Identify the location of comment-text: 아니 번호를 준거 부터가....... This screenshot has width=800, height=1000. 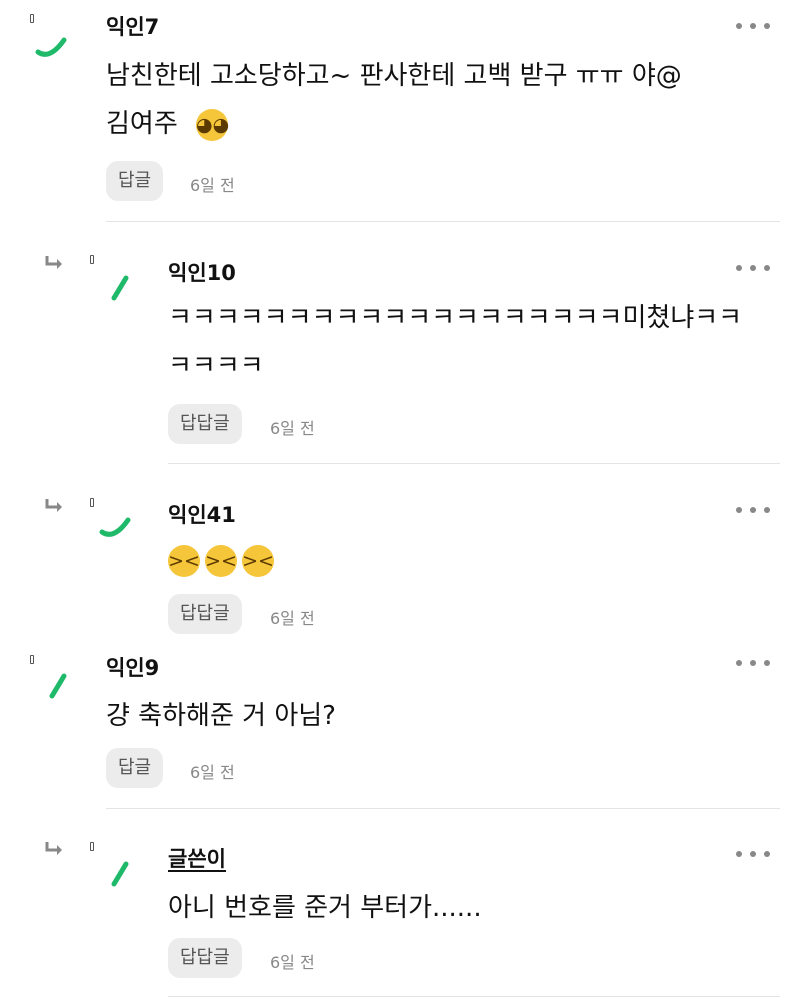
(478, 908).